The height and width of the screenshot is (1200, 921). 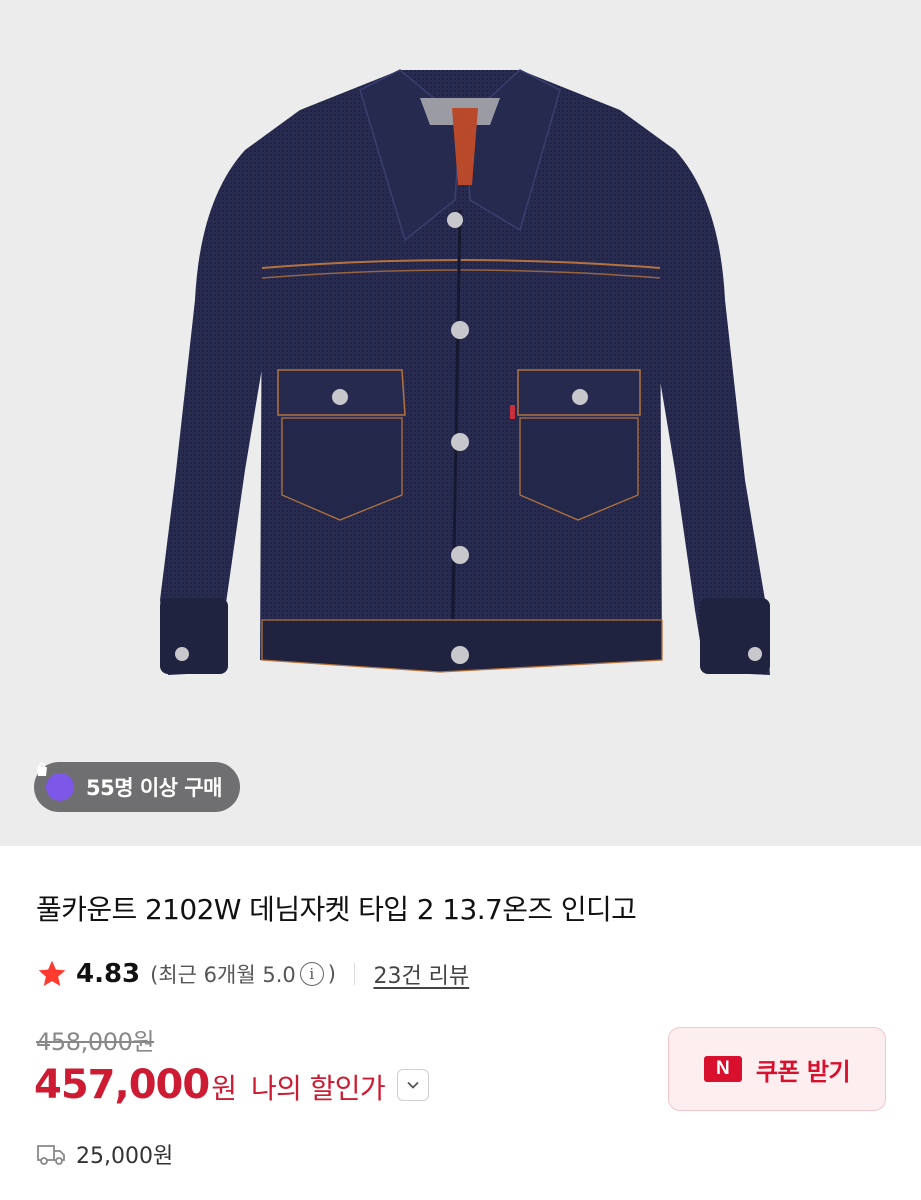 What do you see at coordinates (722, 1069) in the screenshot?
I see `n-coupon-icon: N` at bounding box center [722, 1069].